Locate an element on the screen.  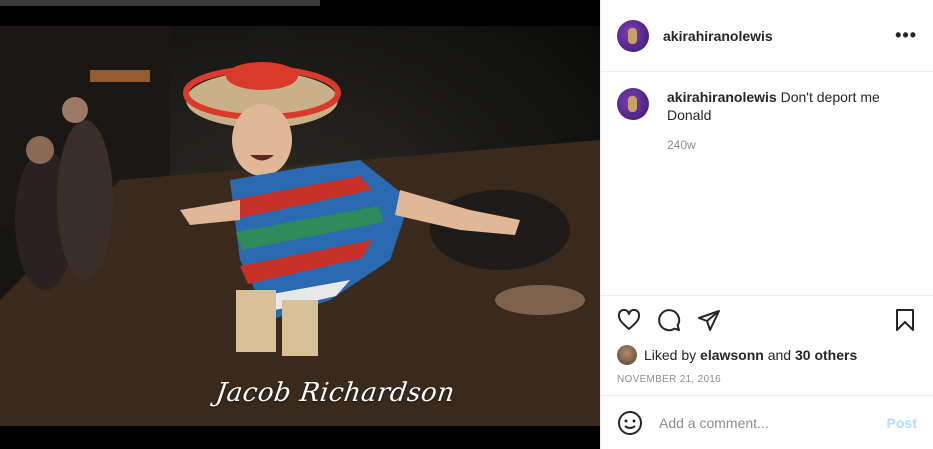
caption-username: akirahiranolewis is located at coordinates (722, 97).